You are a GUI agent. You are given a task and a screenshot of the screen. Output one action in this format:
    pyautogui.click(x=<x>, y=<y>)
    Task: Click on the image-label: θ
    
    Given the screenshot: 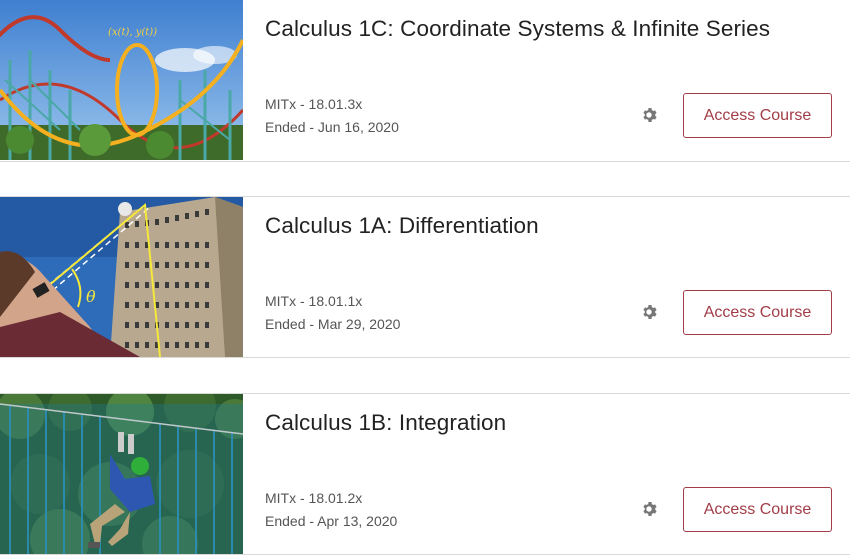 What is the action you would take?
    pyautogui.click(x=91, y=296)
    